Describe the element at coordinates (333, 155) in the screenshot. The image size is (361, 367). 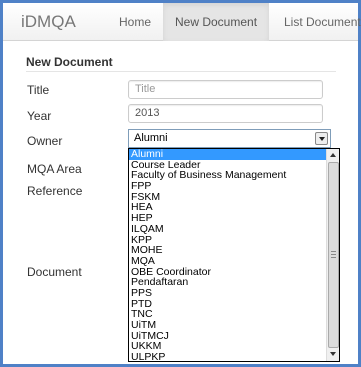
I see `scroll-up-icon` at that location.